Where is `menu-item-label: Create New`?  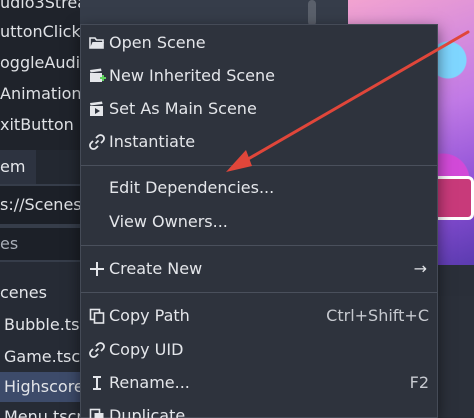
menu-item-label: Create New is located at coordinates (156, 268).